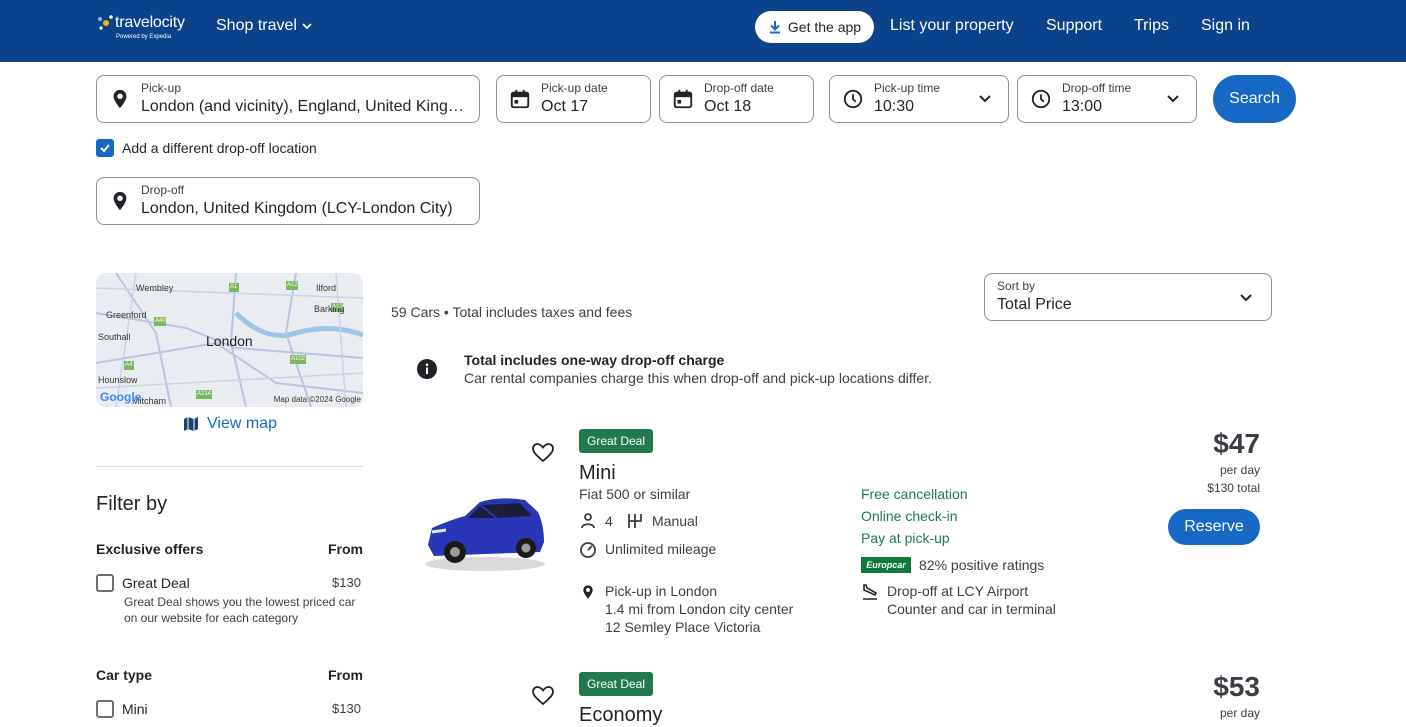 The width and height of the screenshot is (1406, 727). Describe the element at coordinates (337, 307) in the screenshot. I see `road-label: A13` at that location.